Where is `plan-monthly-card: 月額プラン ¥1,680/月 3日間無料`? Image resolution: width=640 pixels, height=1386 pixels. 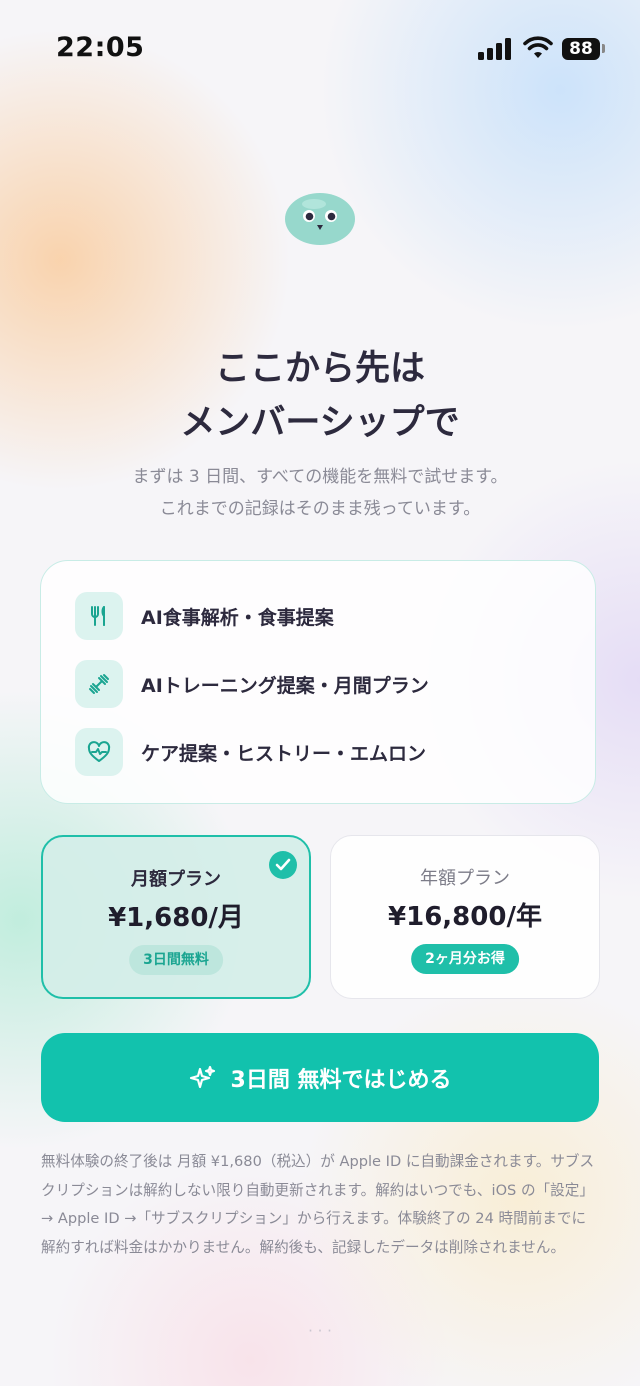 plan-monthly-card: 月額プラン ¥1,680/月 3日間無料 is located at coordinates (176, 917).